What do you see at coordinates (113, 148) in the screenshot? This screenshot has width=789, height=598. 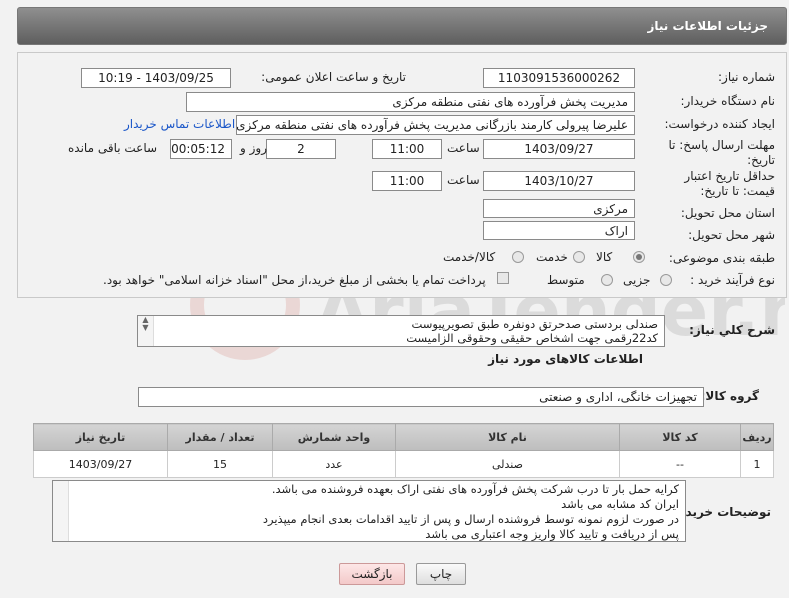 I see `remaining-label: ساعت باقی مانده` at bounding box center [113, 148].